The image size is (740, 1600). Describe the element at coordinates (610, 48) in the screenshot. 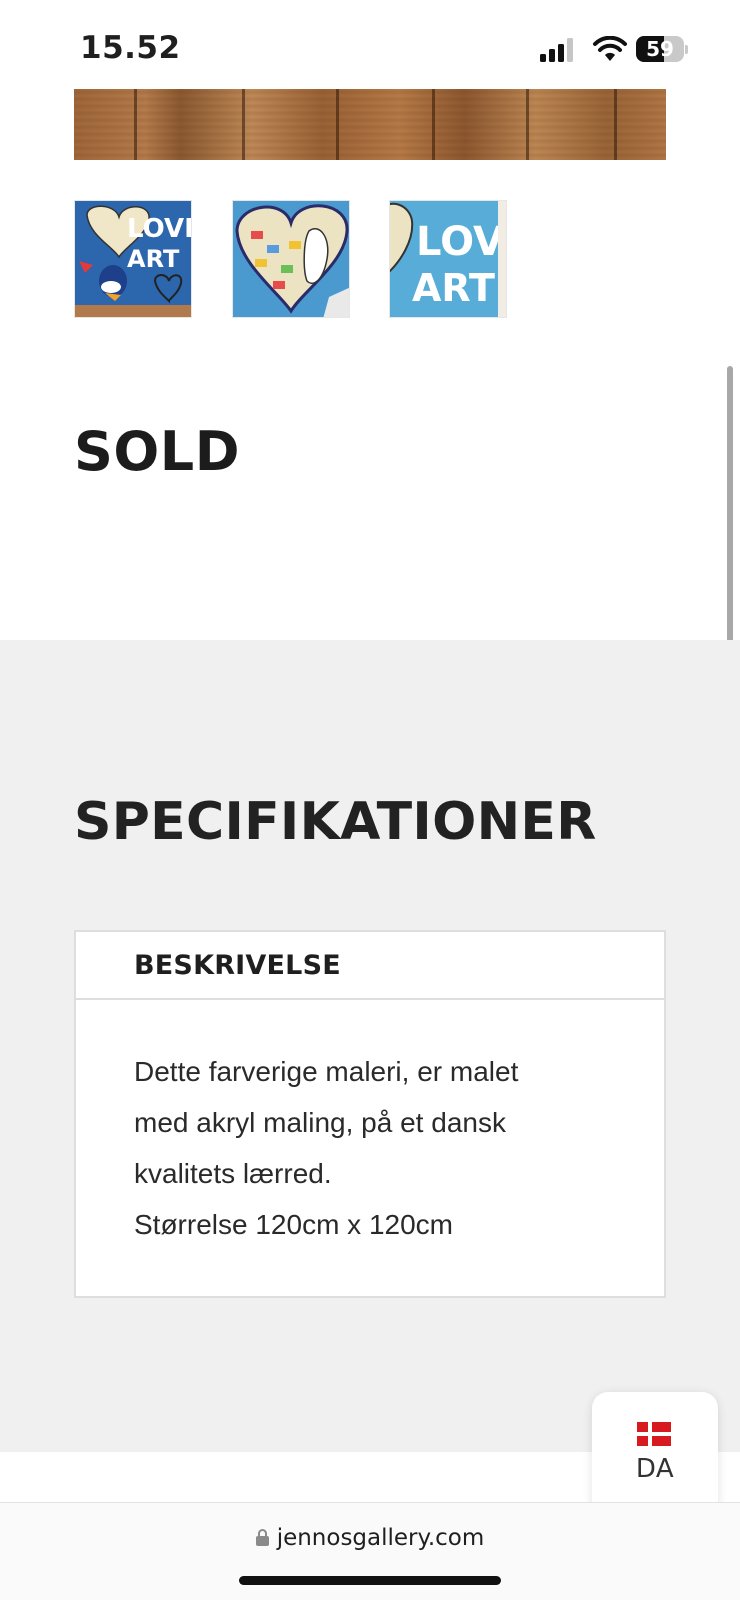

I see `wifi-icon` at that location.